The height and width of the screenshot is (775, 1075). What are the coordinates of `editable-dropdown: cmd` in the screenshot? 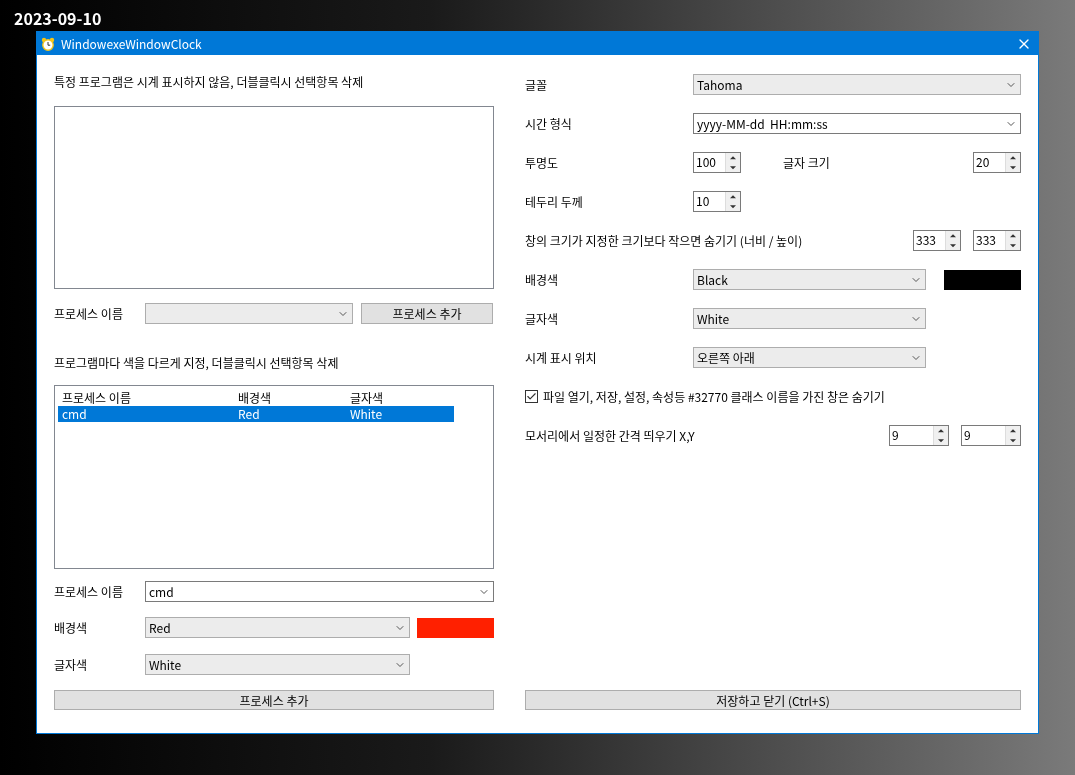 It's located at (319, 591).